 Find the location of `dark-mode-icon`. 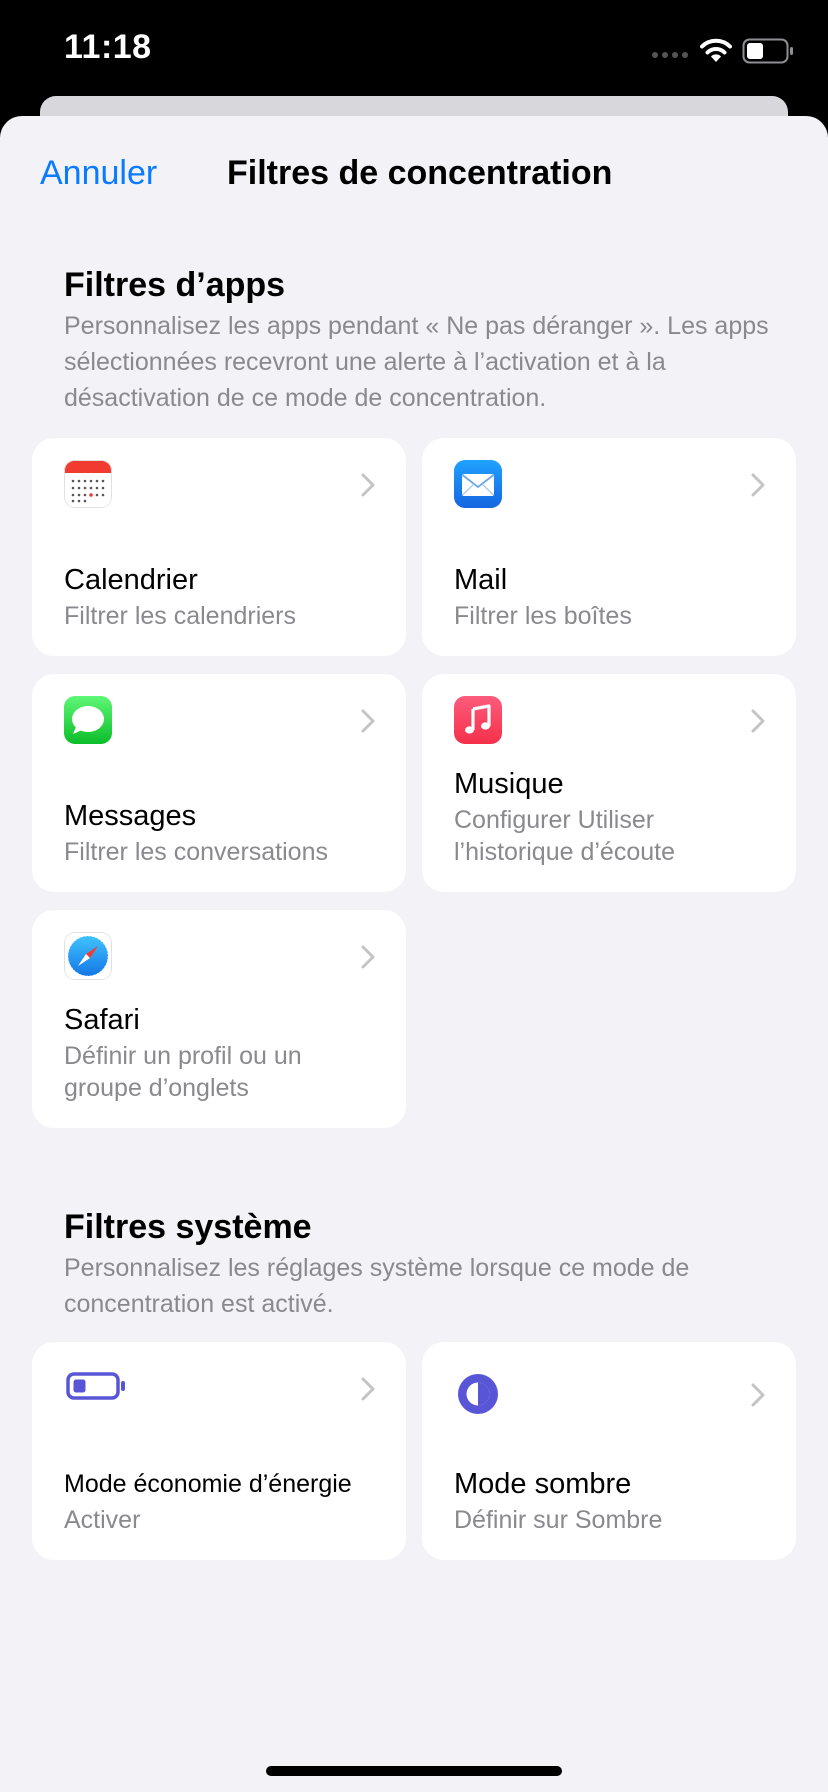

dark-mode-icon is located at coordinates (478, 1394).